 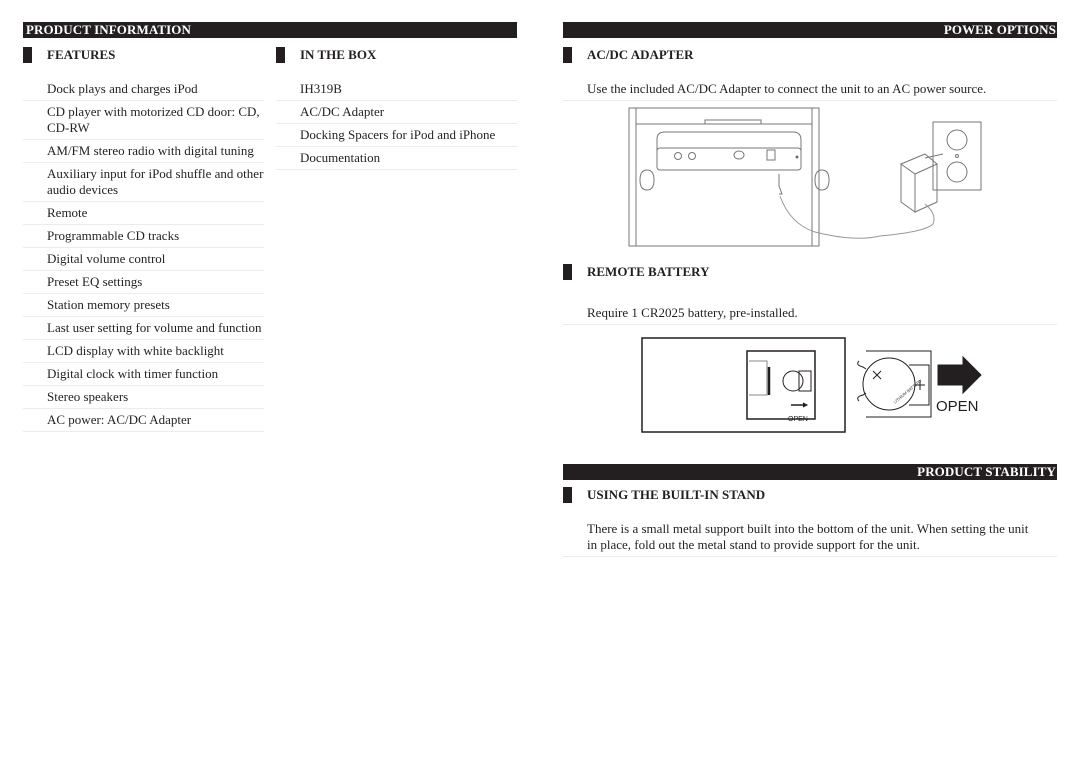 I want to click on list-item: Stereo speakers, so click(x=143, y=397).